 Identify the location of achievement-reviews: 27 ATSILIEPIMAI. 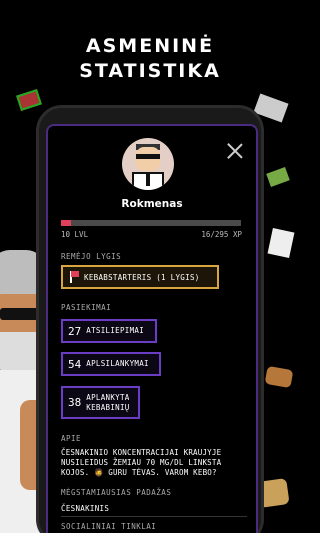
(109, 331).